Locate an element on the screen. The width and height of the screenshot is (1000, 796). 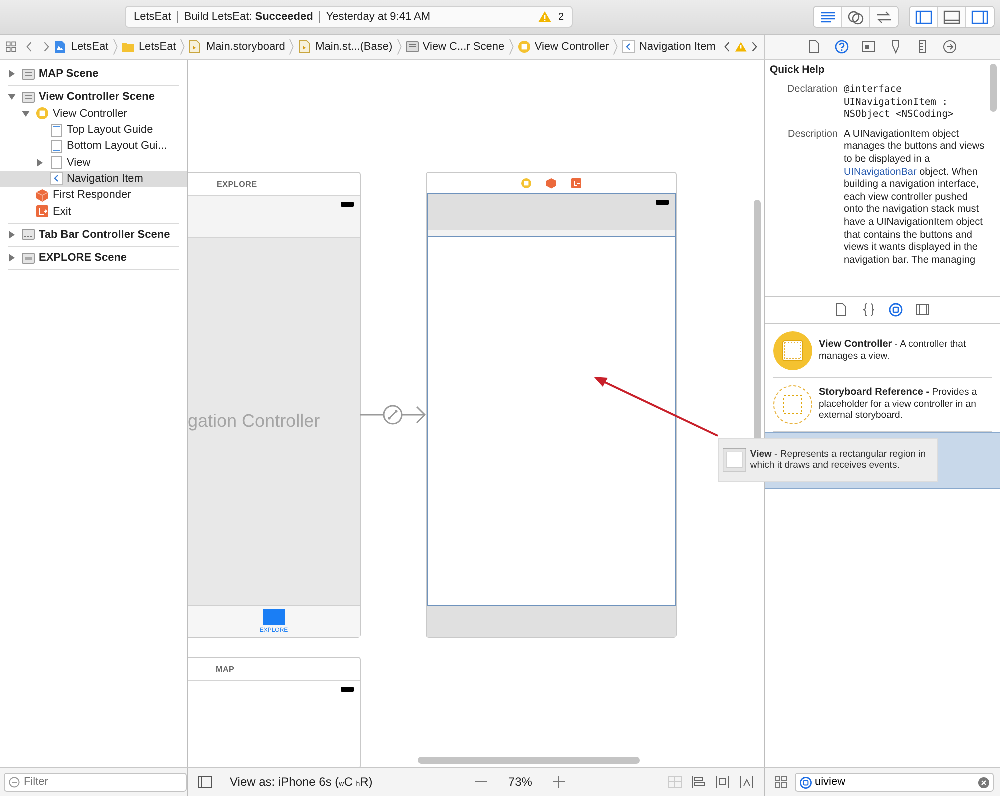
zoom-level: 73% is located at coordinates (520, 782).